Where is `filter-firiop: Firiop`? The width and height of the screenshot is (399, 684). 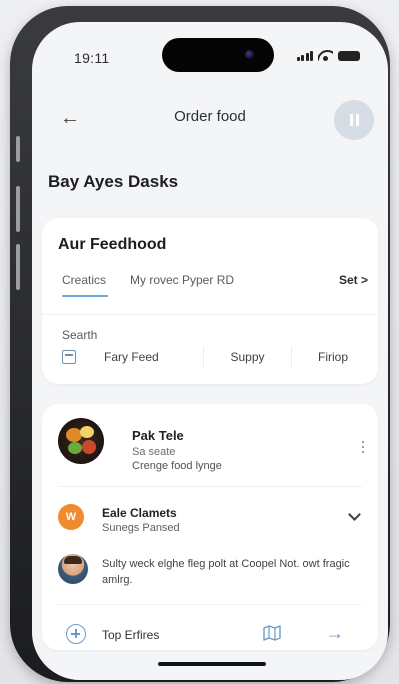 filter-firiop: Firiop is located at coordinates (326, 357).